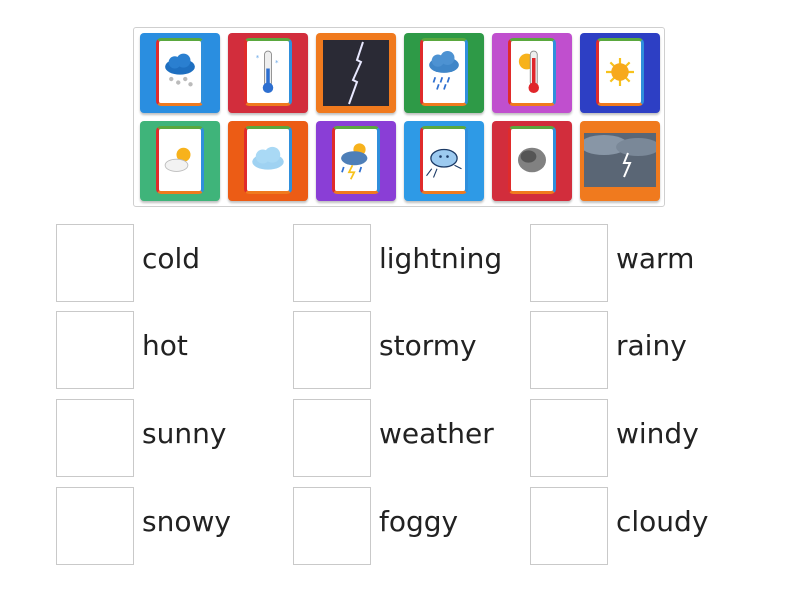 This screenshot has width=800, height=600. I want to click on cloud-icon, so click(268, 158).